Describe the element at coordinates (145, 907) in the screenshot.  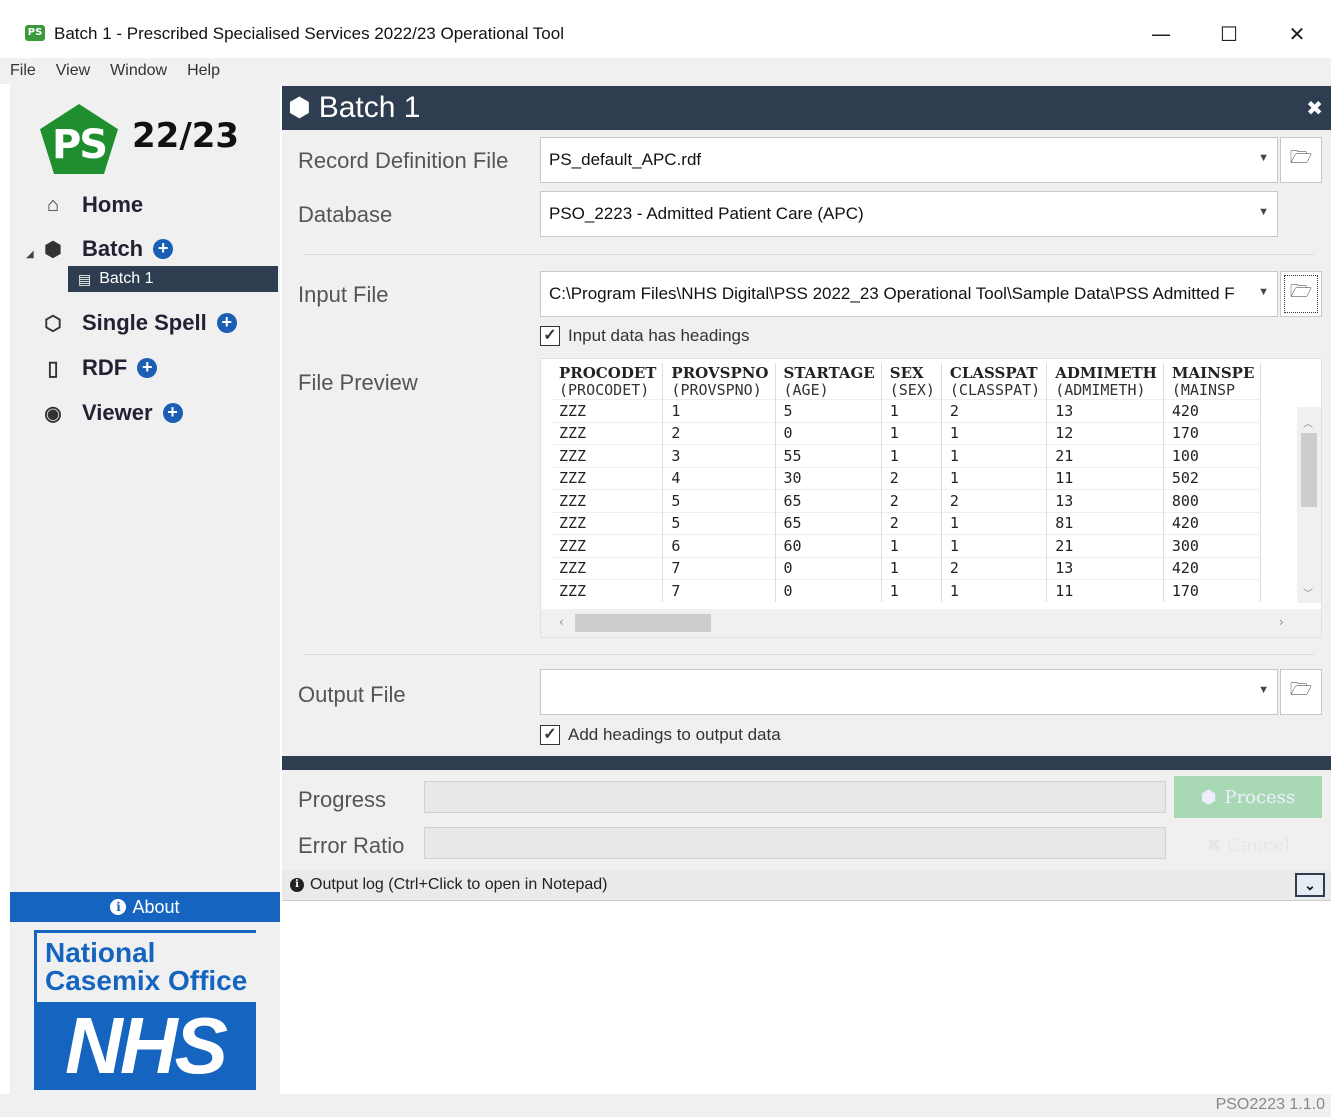
I see `about-button: i About` at that location.